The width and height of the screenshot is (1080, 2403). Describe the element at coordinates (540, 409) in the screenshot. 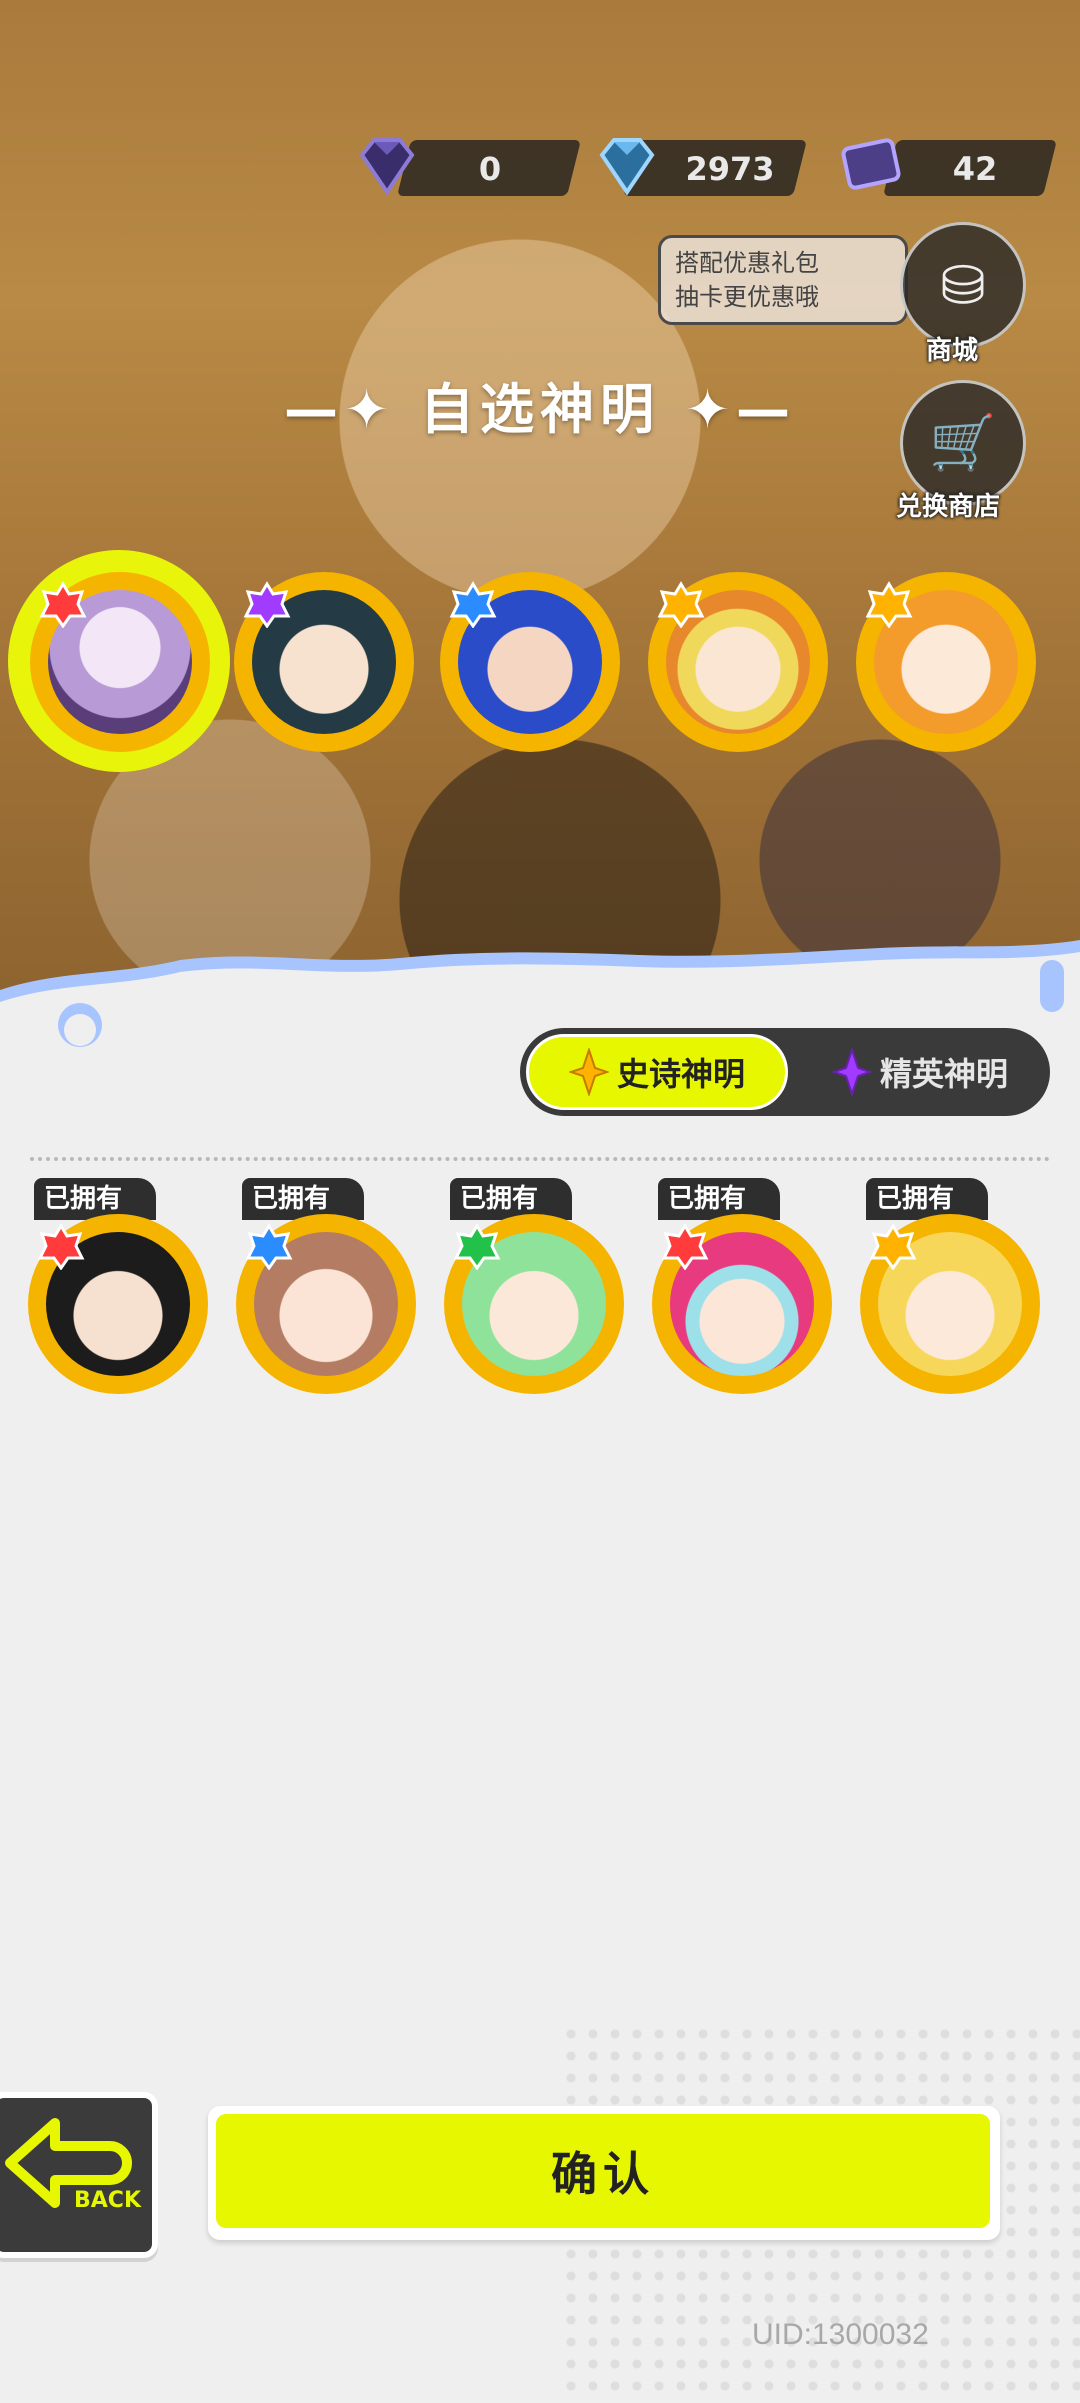

I see `title-text: 自选神明` at that location.